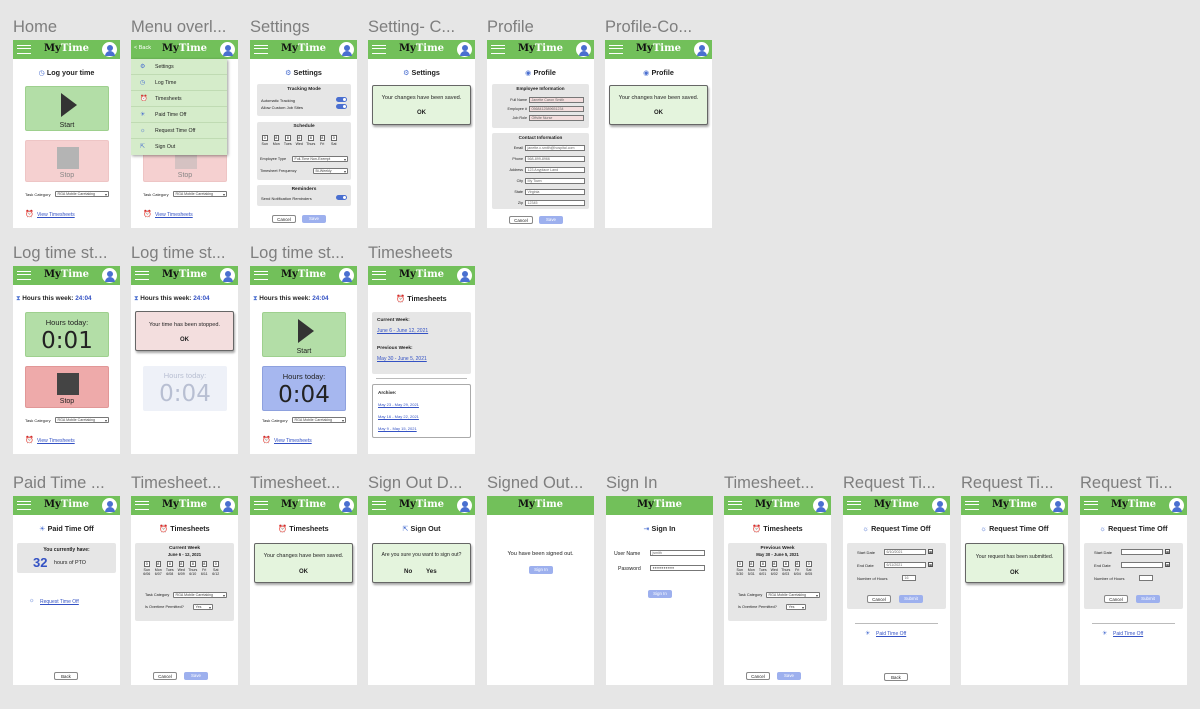 The width and height of the screenshot is (1200, 709). Describe the element at coordinates (330, 171) in the screenshot. I see `frequency-select: Bi-Weekly` at that location.